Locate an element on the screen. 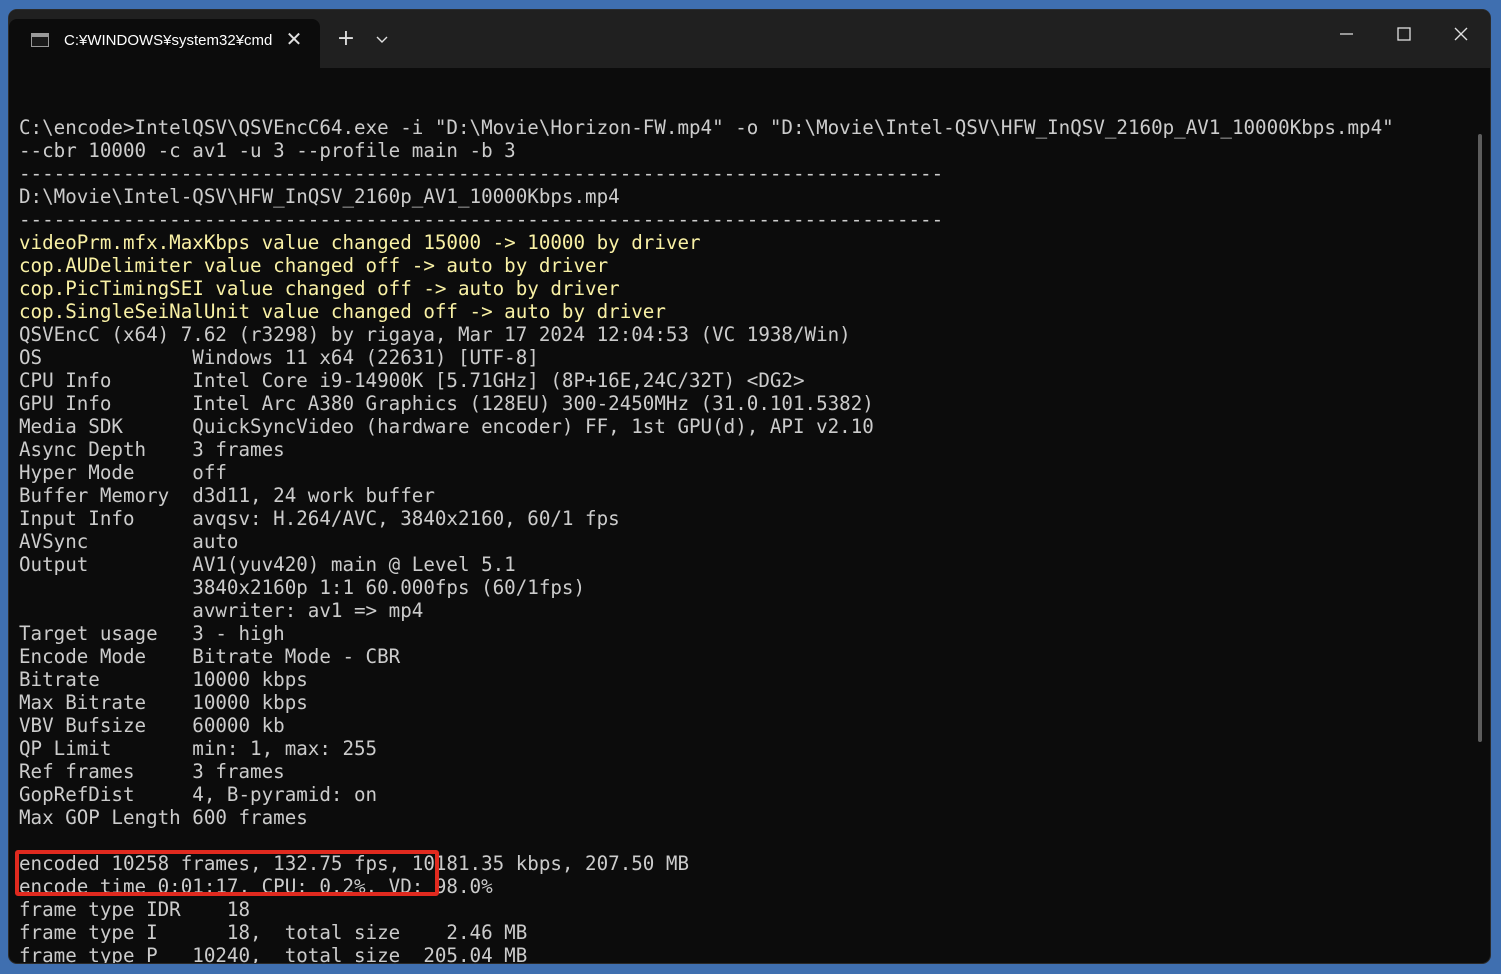  terminal-line: QP Limit min: 1, max: 255 is located at coordinates (198, 748).